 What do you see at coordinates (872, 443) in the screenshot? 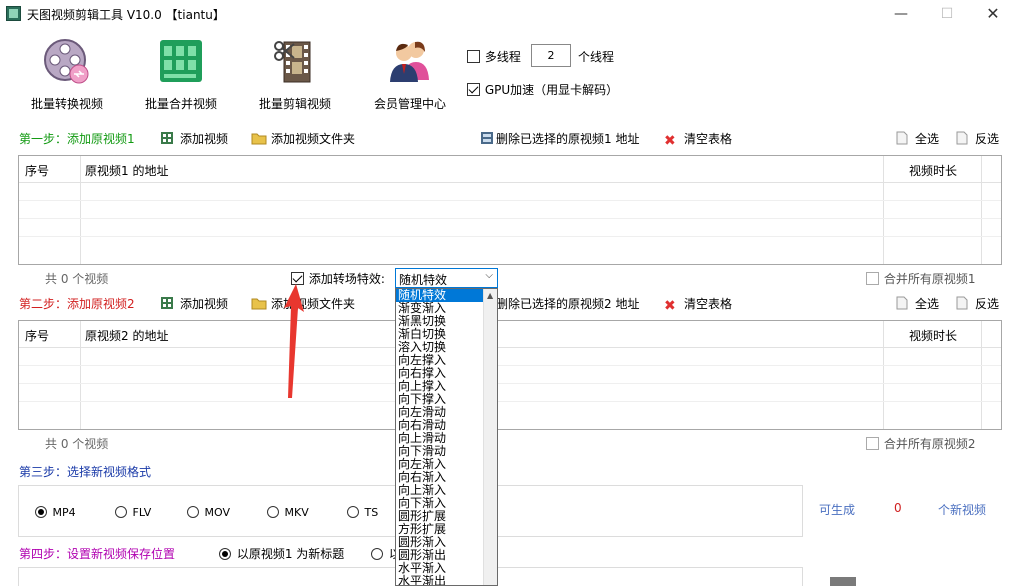
I see `merge-all-video2-checkbox` at bounding box center [872, 443].